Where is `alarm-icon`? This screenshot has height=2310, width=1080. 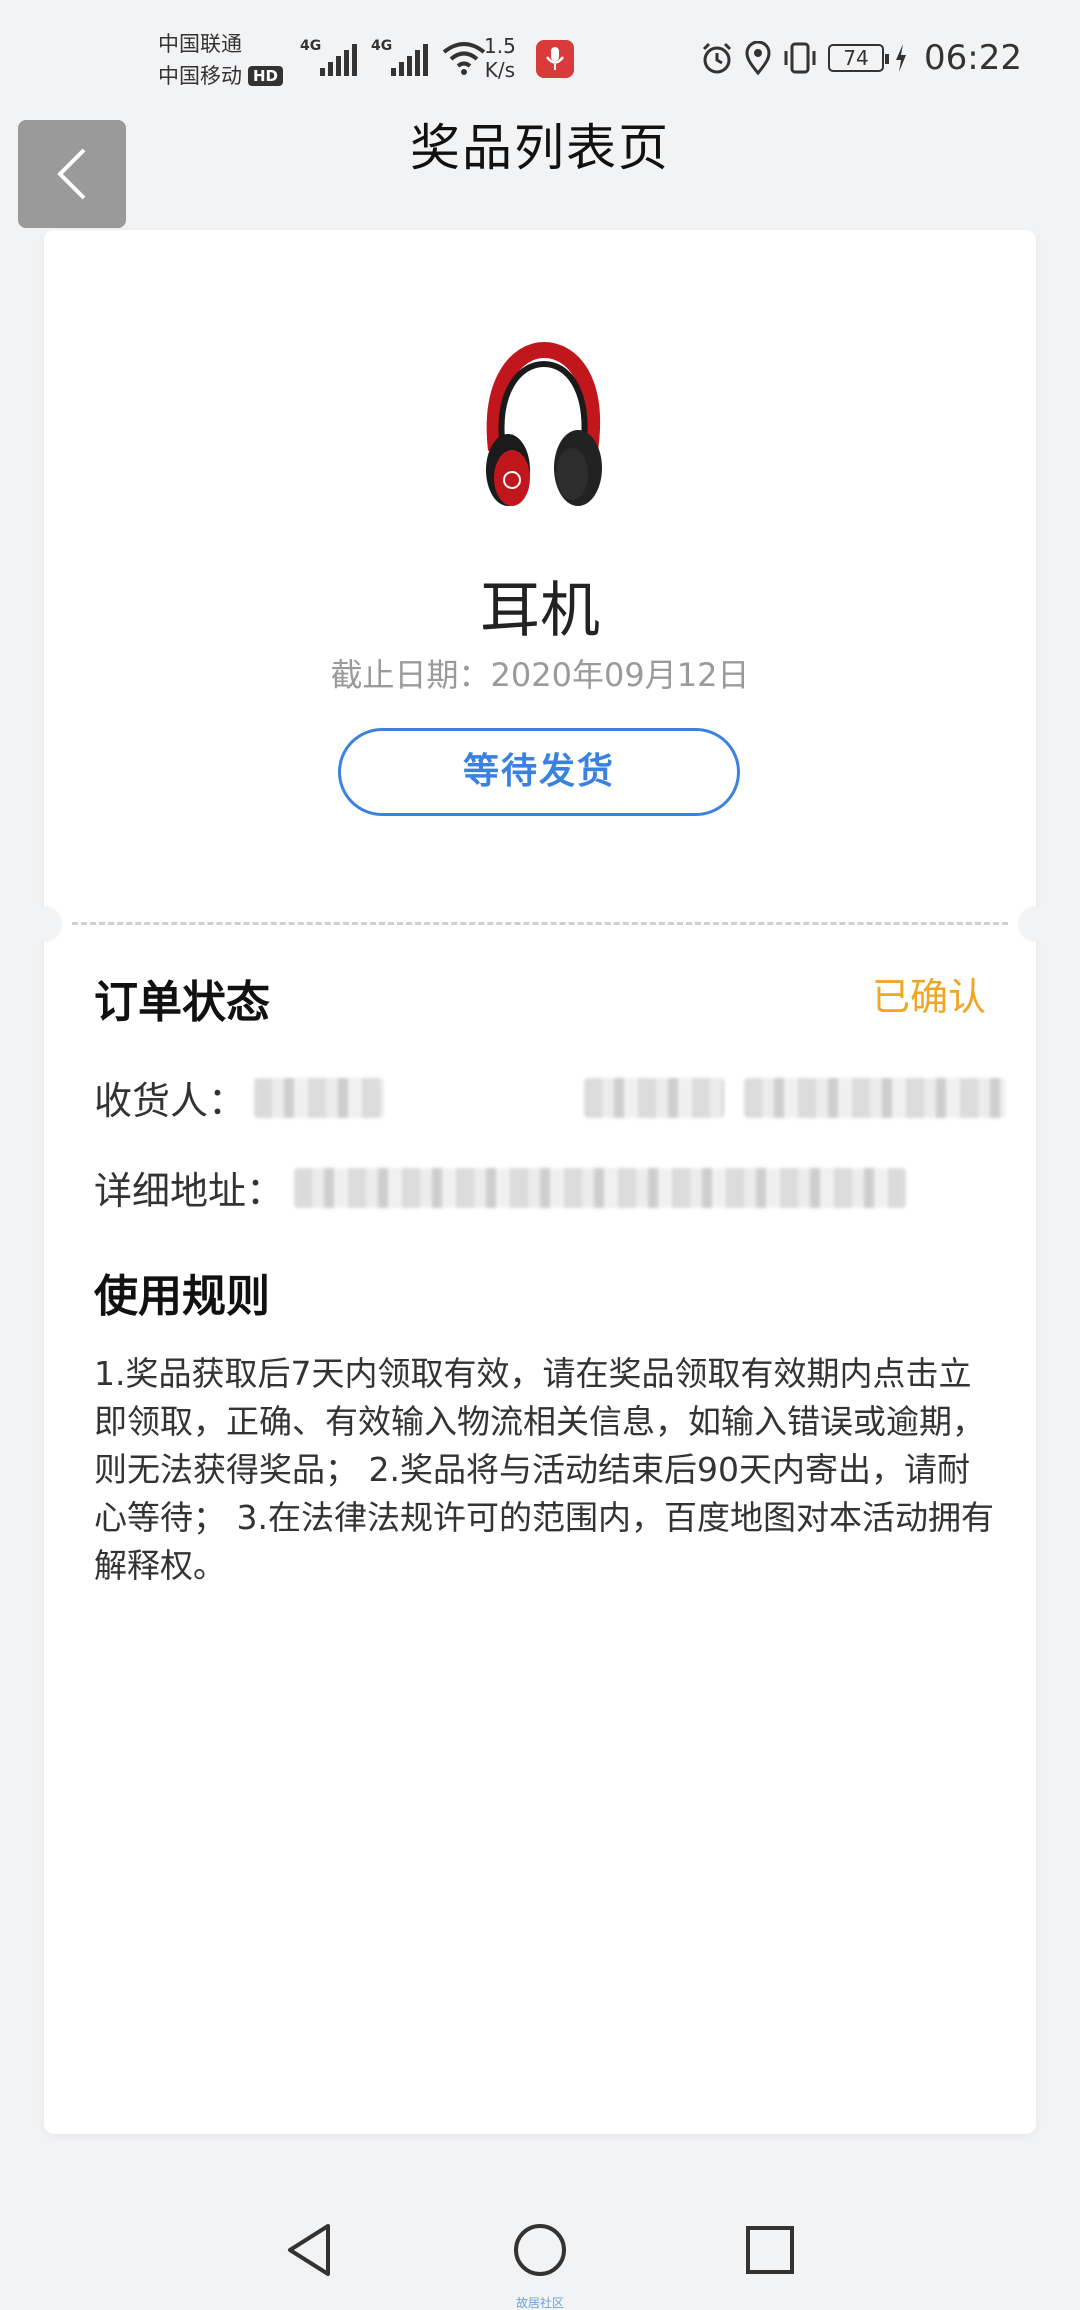 alarm-icon is located at coordinates (717, 58).